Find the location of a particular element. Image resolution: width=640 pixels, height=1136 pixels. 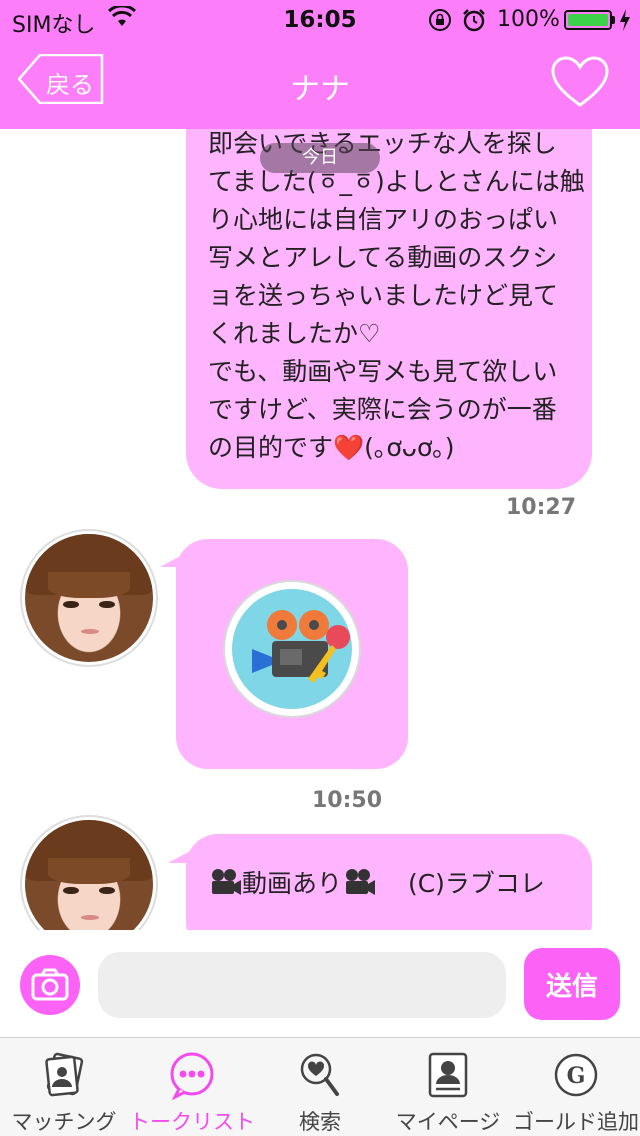

message-line: てました(ㆆ_ㆆ)よしとさんには触 is located at coordinates (396, 181).